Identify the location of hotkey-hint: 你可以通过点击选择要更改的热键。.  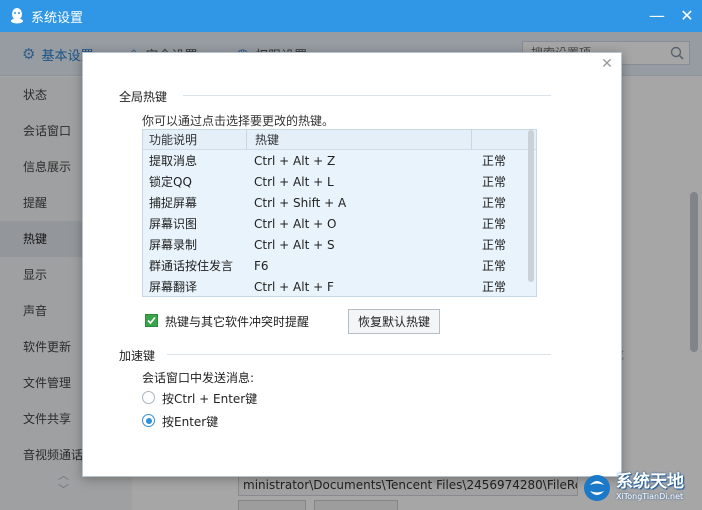
(238, 121).